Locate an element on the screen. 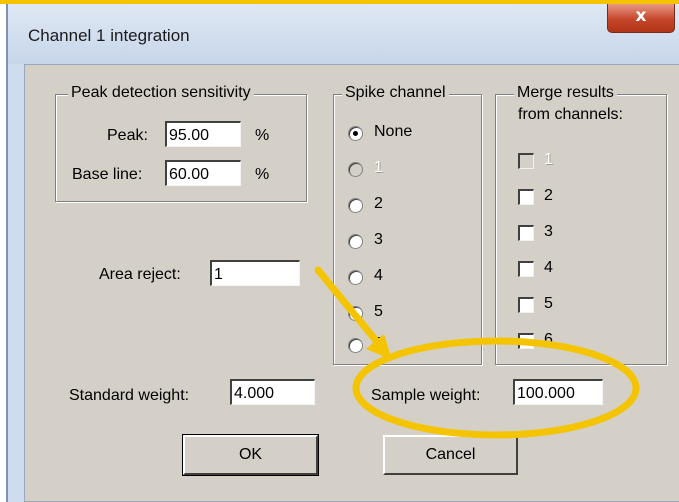  arrow-annotation is located at coordinates (348, 306).